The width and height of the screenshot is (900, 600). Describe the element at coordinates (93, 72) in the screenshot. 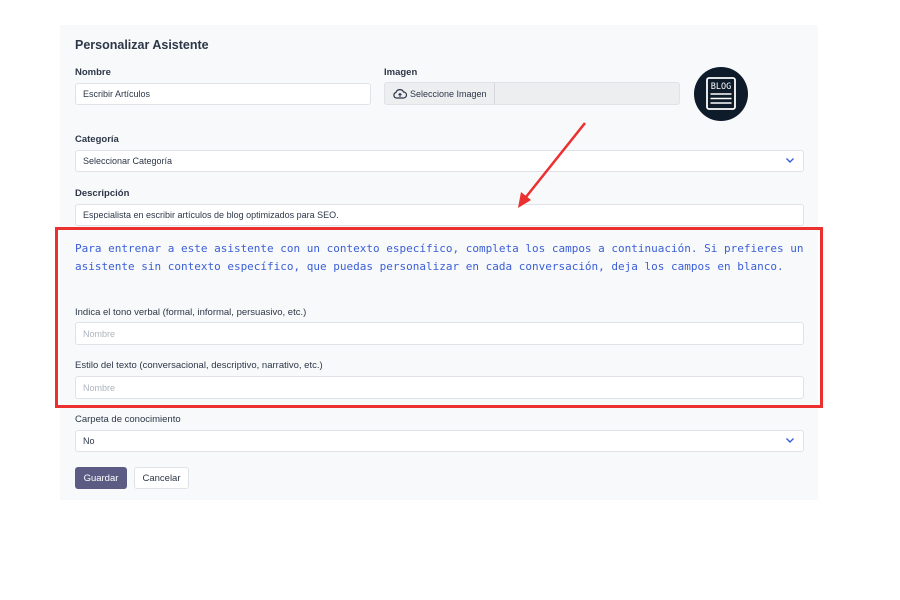

I see `name-label: Nombre` at that location.